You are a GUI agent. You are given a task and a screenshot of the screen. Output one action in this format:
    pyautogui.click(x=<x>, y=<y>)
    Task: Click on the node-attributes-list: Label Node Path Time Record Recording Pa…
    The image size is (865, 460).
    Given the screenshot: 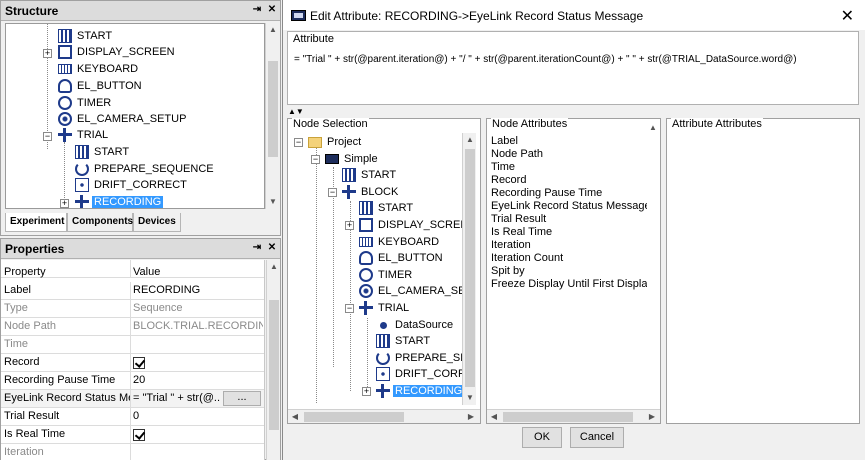 What is the action you would take?
    pyautogui.click(x=569, y=270)
    